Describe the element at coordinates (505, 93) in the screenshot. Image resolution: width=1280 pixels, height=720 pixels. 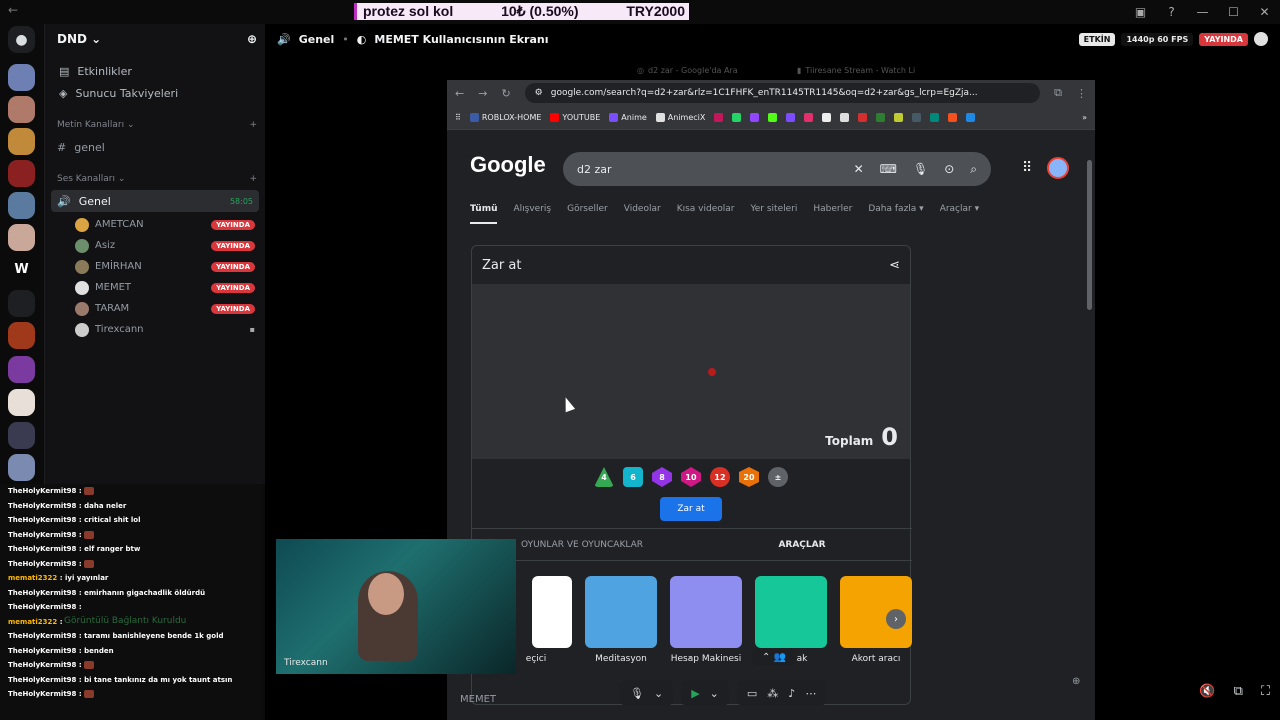
I see `reload-icon: ↻` at that location.